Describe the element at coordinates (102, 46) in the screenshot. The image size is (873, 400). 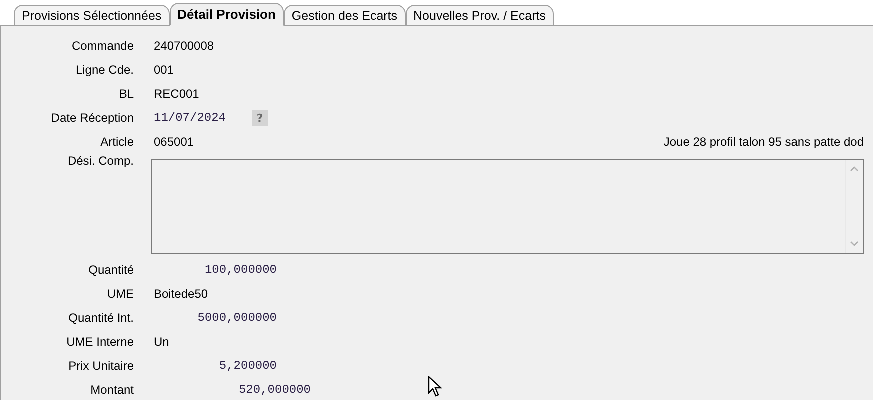
I see `field-label: Commande` at that location.